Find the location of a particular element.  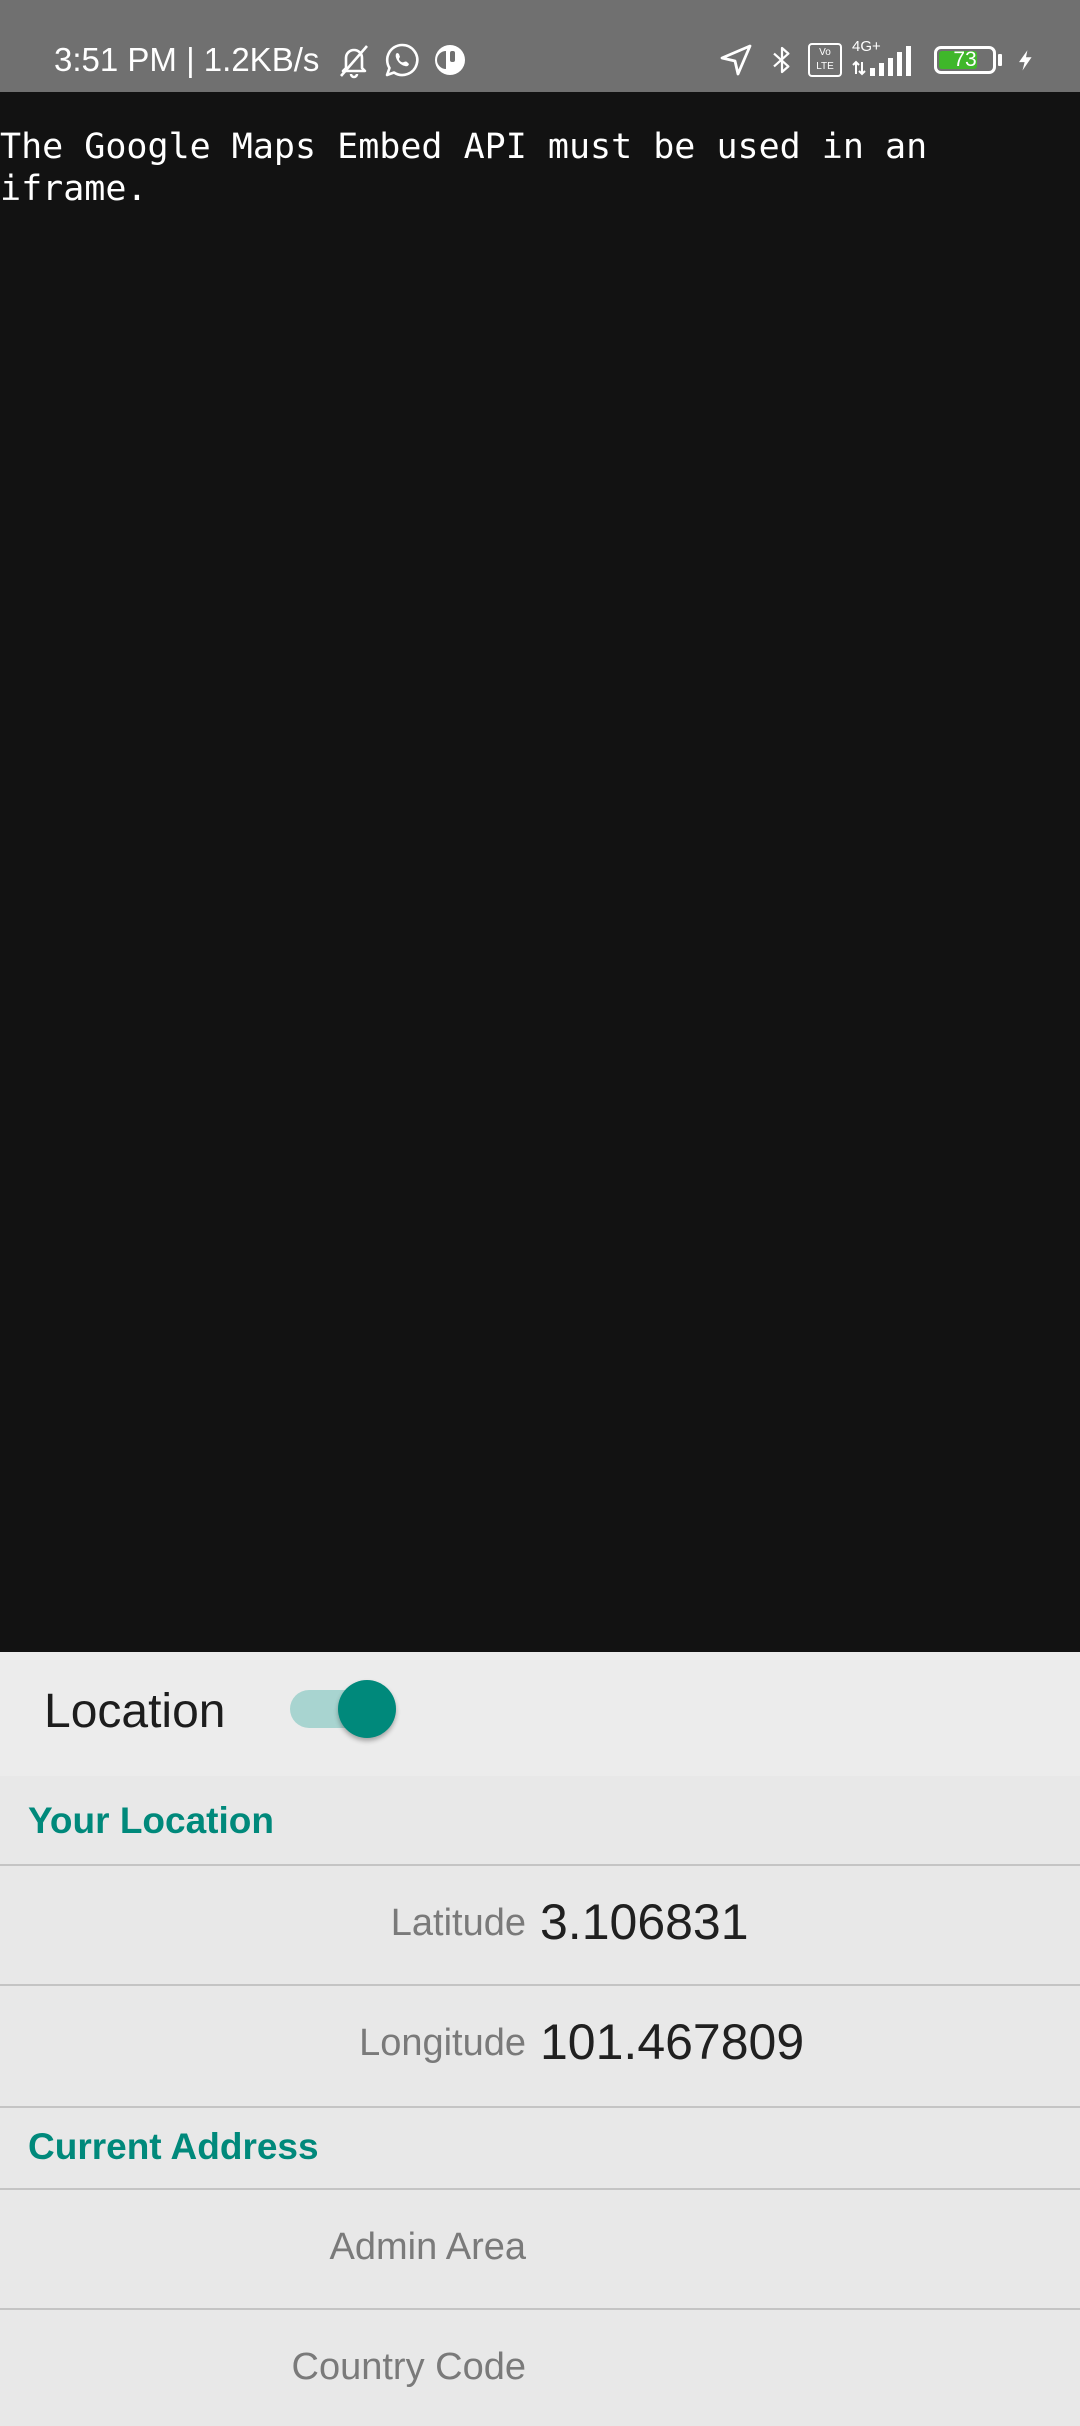

signal-4g-icon: 4G+ is located at coordinates (885, 59).